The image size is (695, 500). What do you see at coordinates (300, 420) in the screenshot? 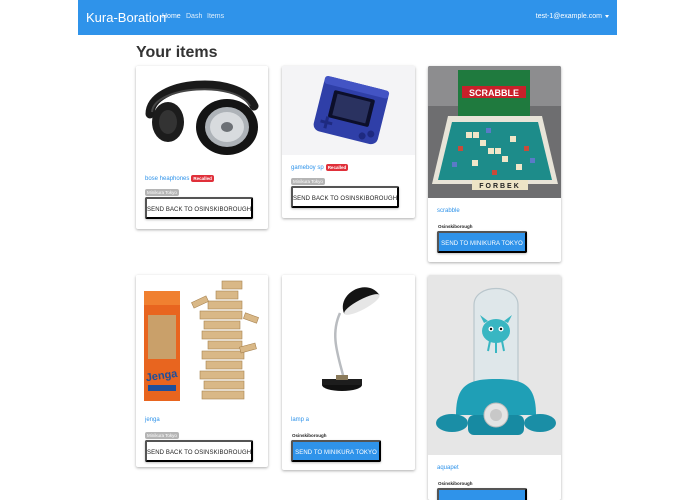
I see `item-name: lamp a` at bounding box center [300, 420].